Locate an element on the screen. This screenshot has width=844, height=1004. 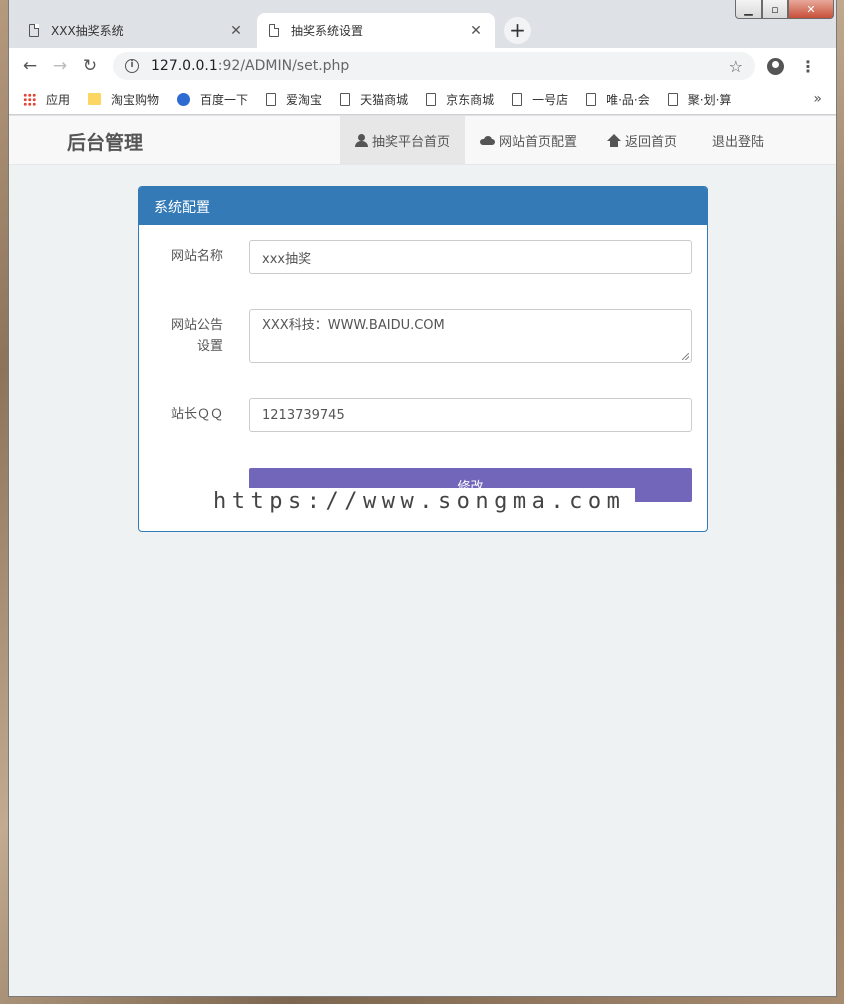
folder-icon is located at coordinates (95, 99).